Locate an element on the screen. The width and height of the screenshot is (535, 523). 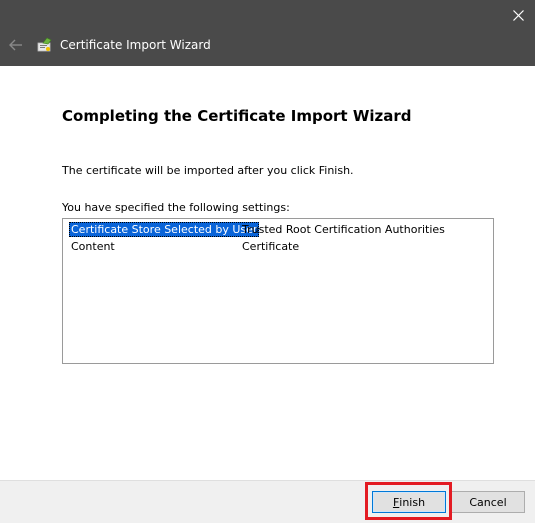
close-button is located at coordinates (518, 15).